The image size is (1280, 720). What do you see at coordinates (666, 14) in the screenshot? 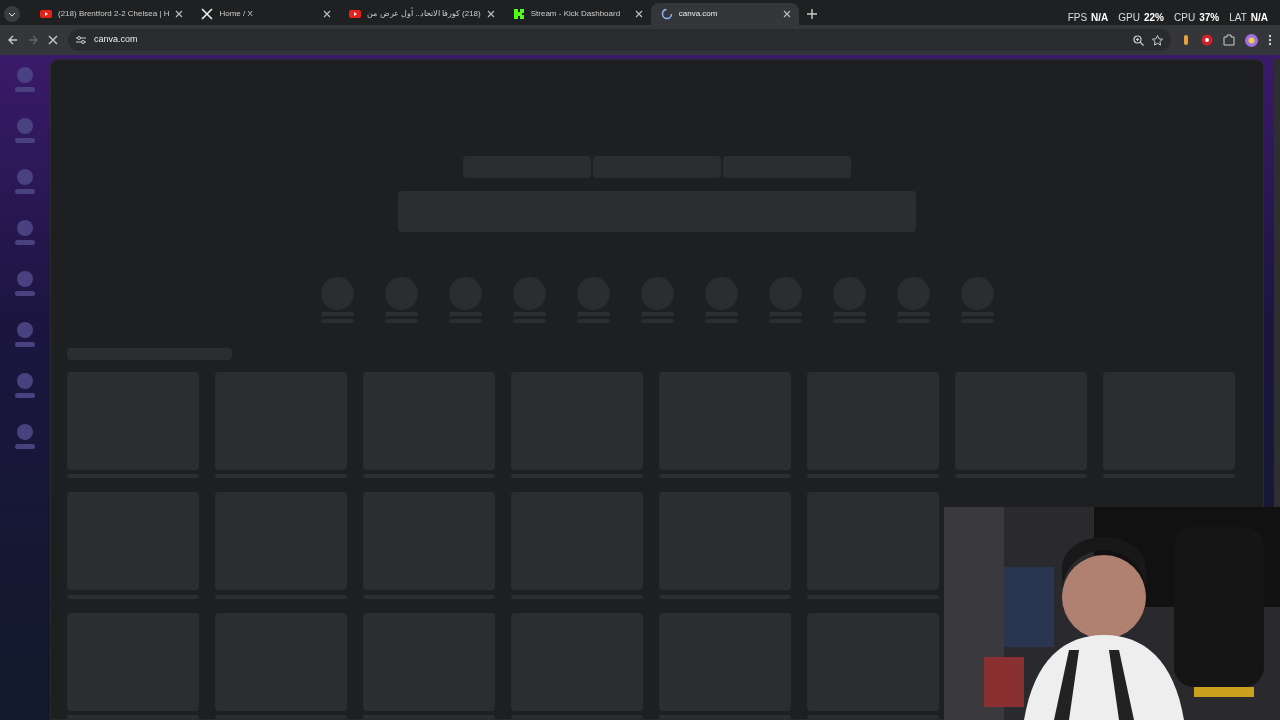
I see `loading-spinner-icon` at bounding box center [666, 14].